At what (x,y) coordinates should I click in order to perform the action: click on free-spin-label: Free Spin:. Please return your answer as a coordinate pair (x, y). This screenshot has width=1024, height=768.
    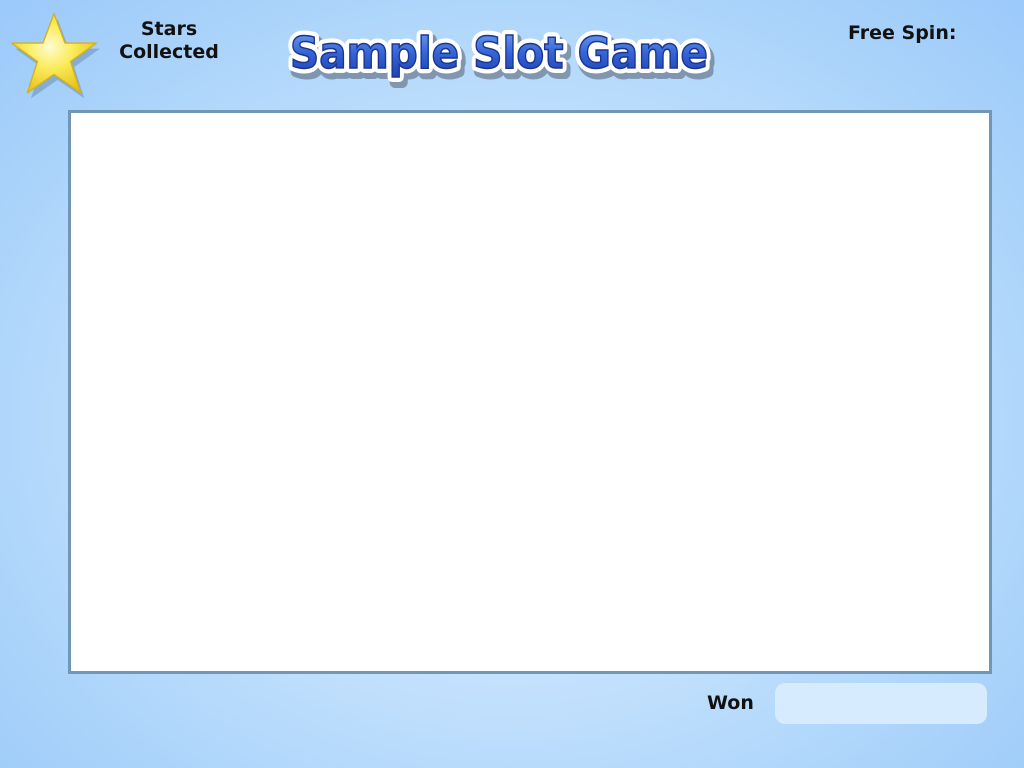
    Looking at the image, I should click on (902, 33).